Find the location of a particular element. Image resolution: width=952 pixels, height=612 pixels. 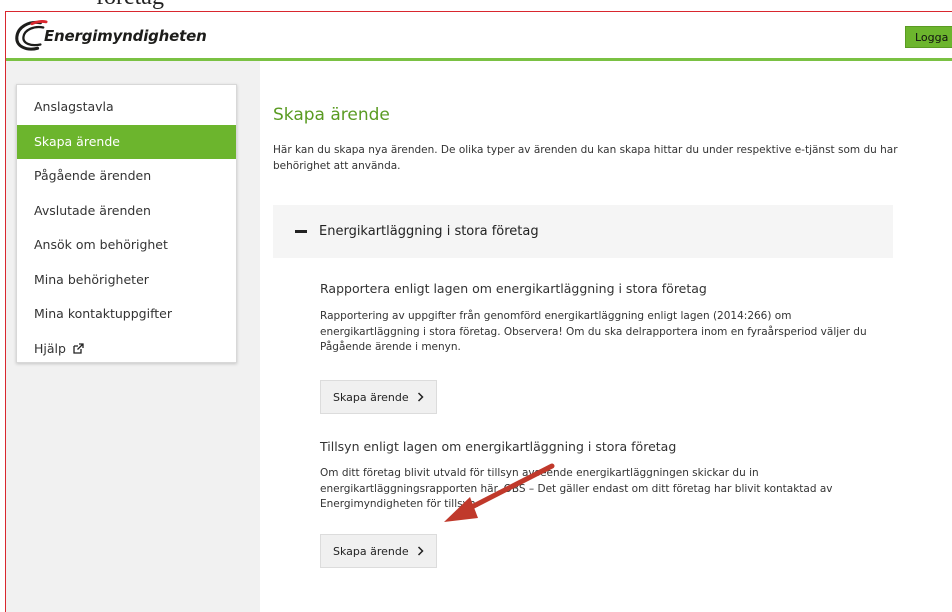

logo-text: Energimyndigheten is located at coordinates (125, 36).